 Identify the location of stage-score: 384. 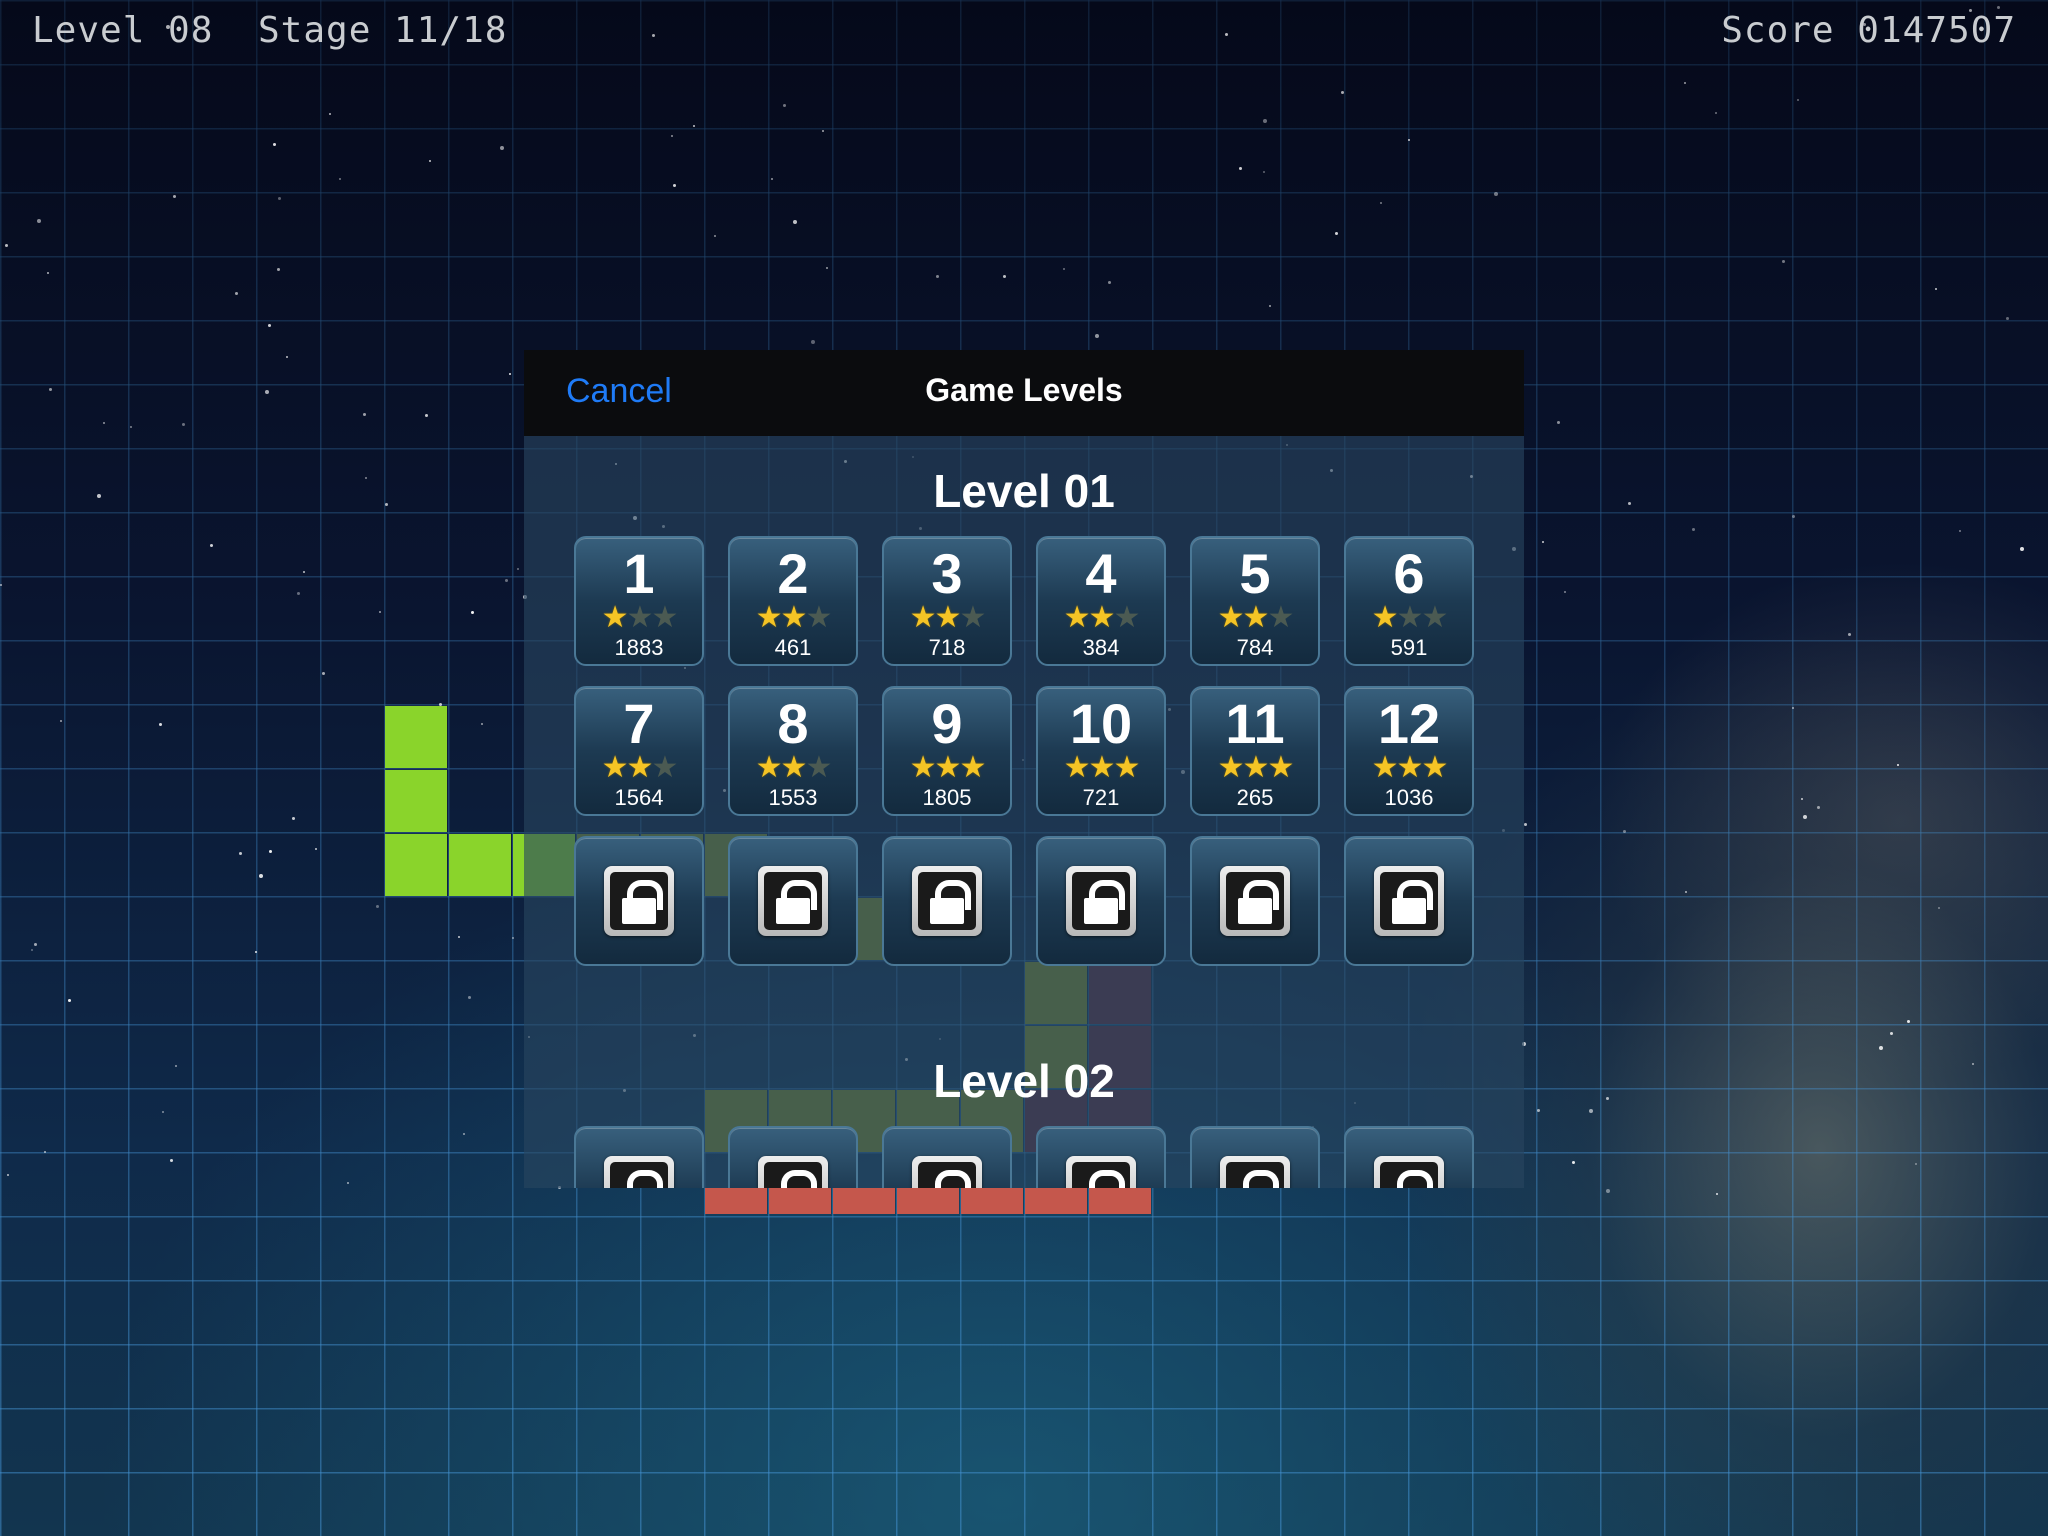
(1101, 647).